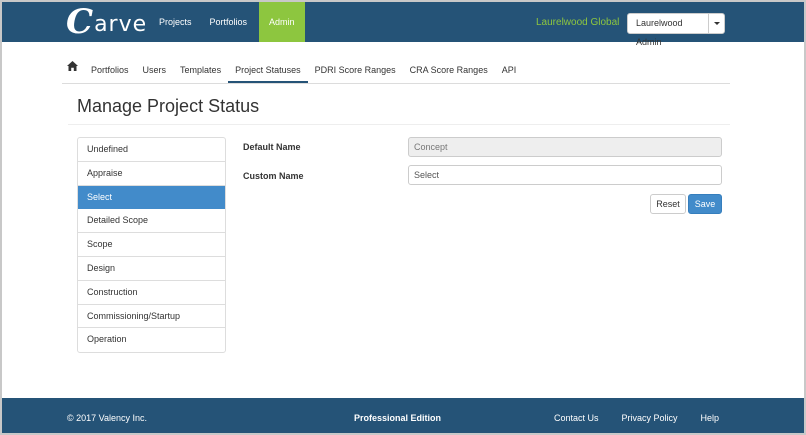 This screenshot has height=435, width=806. Describe the element at coordinates (449, 71) in the screenshot. I see `tab-cra-score-ranges: CRA Score Ranges` at that location.